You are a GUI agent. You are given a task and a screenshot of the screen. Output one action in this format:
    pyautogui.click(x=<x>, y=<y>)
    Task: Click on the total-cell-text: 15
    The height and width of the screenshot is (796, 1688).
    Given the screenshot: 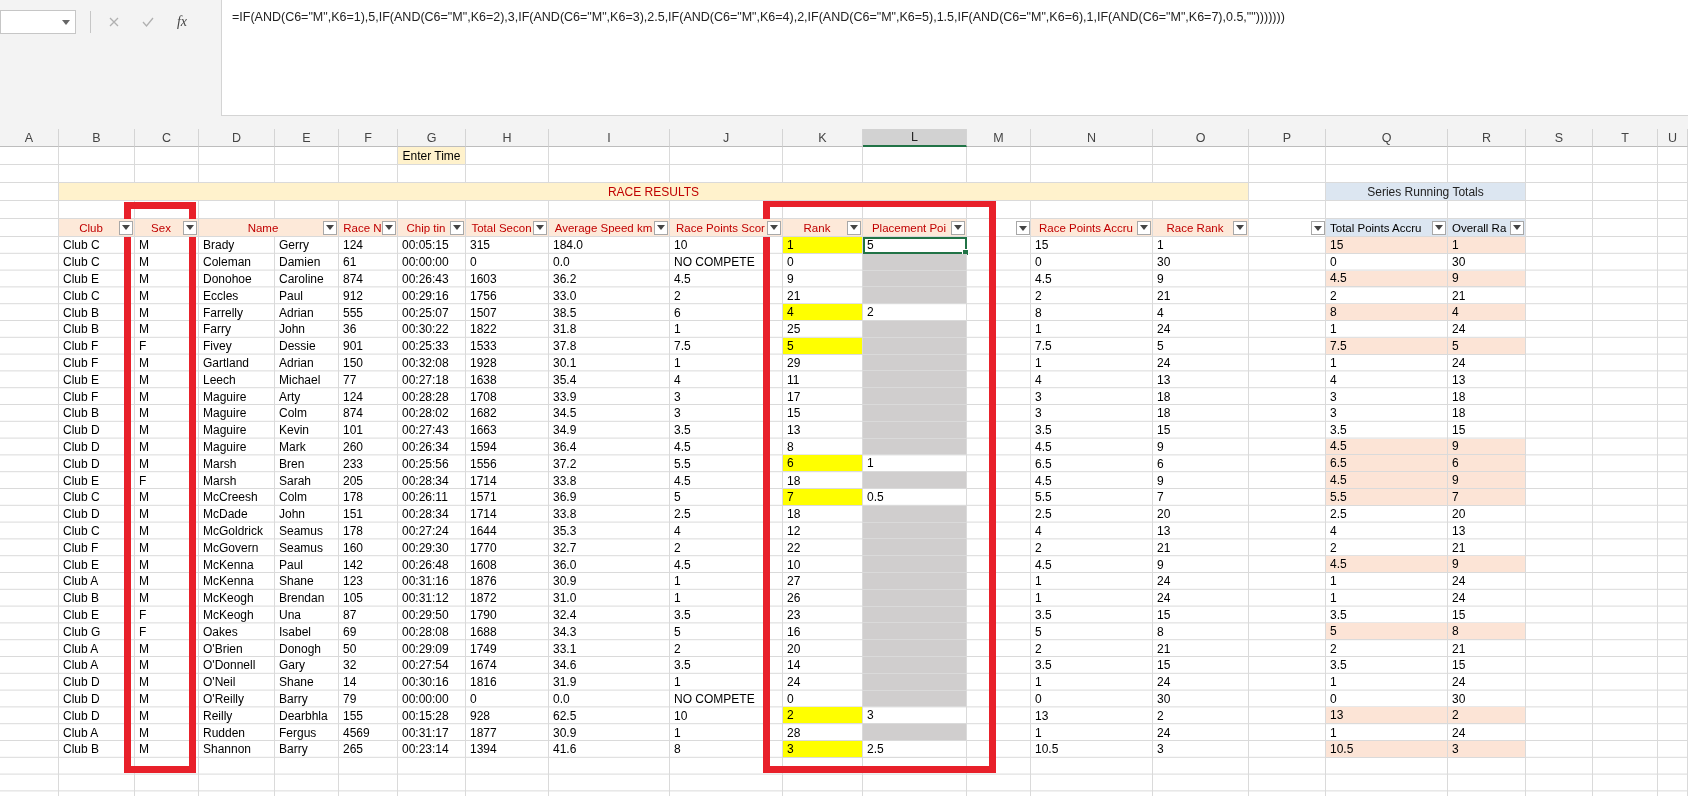 What is the action you would take?
    pyautogui.click(x=1459, y=665)
    